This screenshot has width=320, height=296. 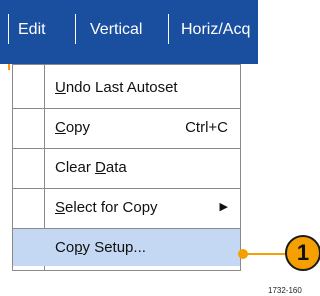 I want to click on menu-edit: Edit, so click(x=32, y=30).